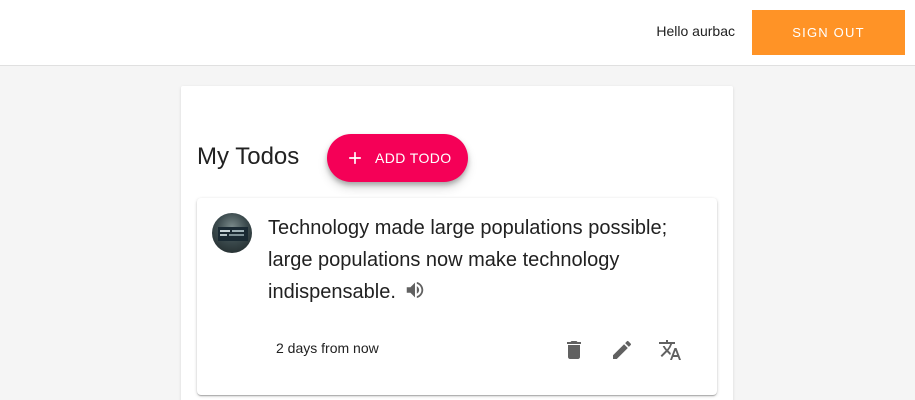  Describe the element at coordinates (355, 158) in the screenshot. I see `plus-icon` at that location.